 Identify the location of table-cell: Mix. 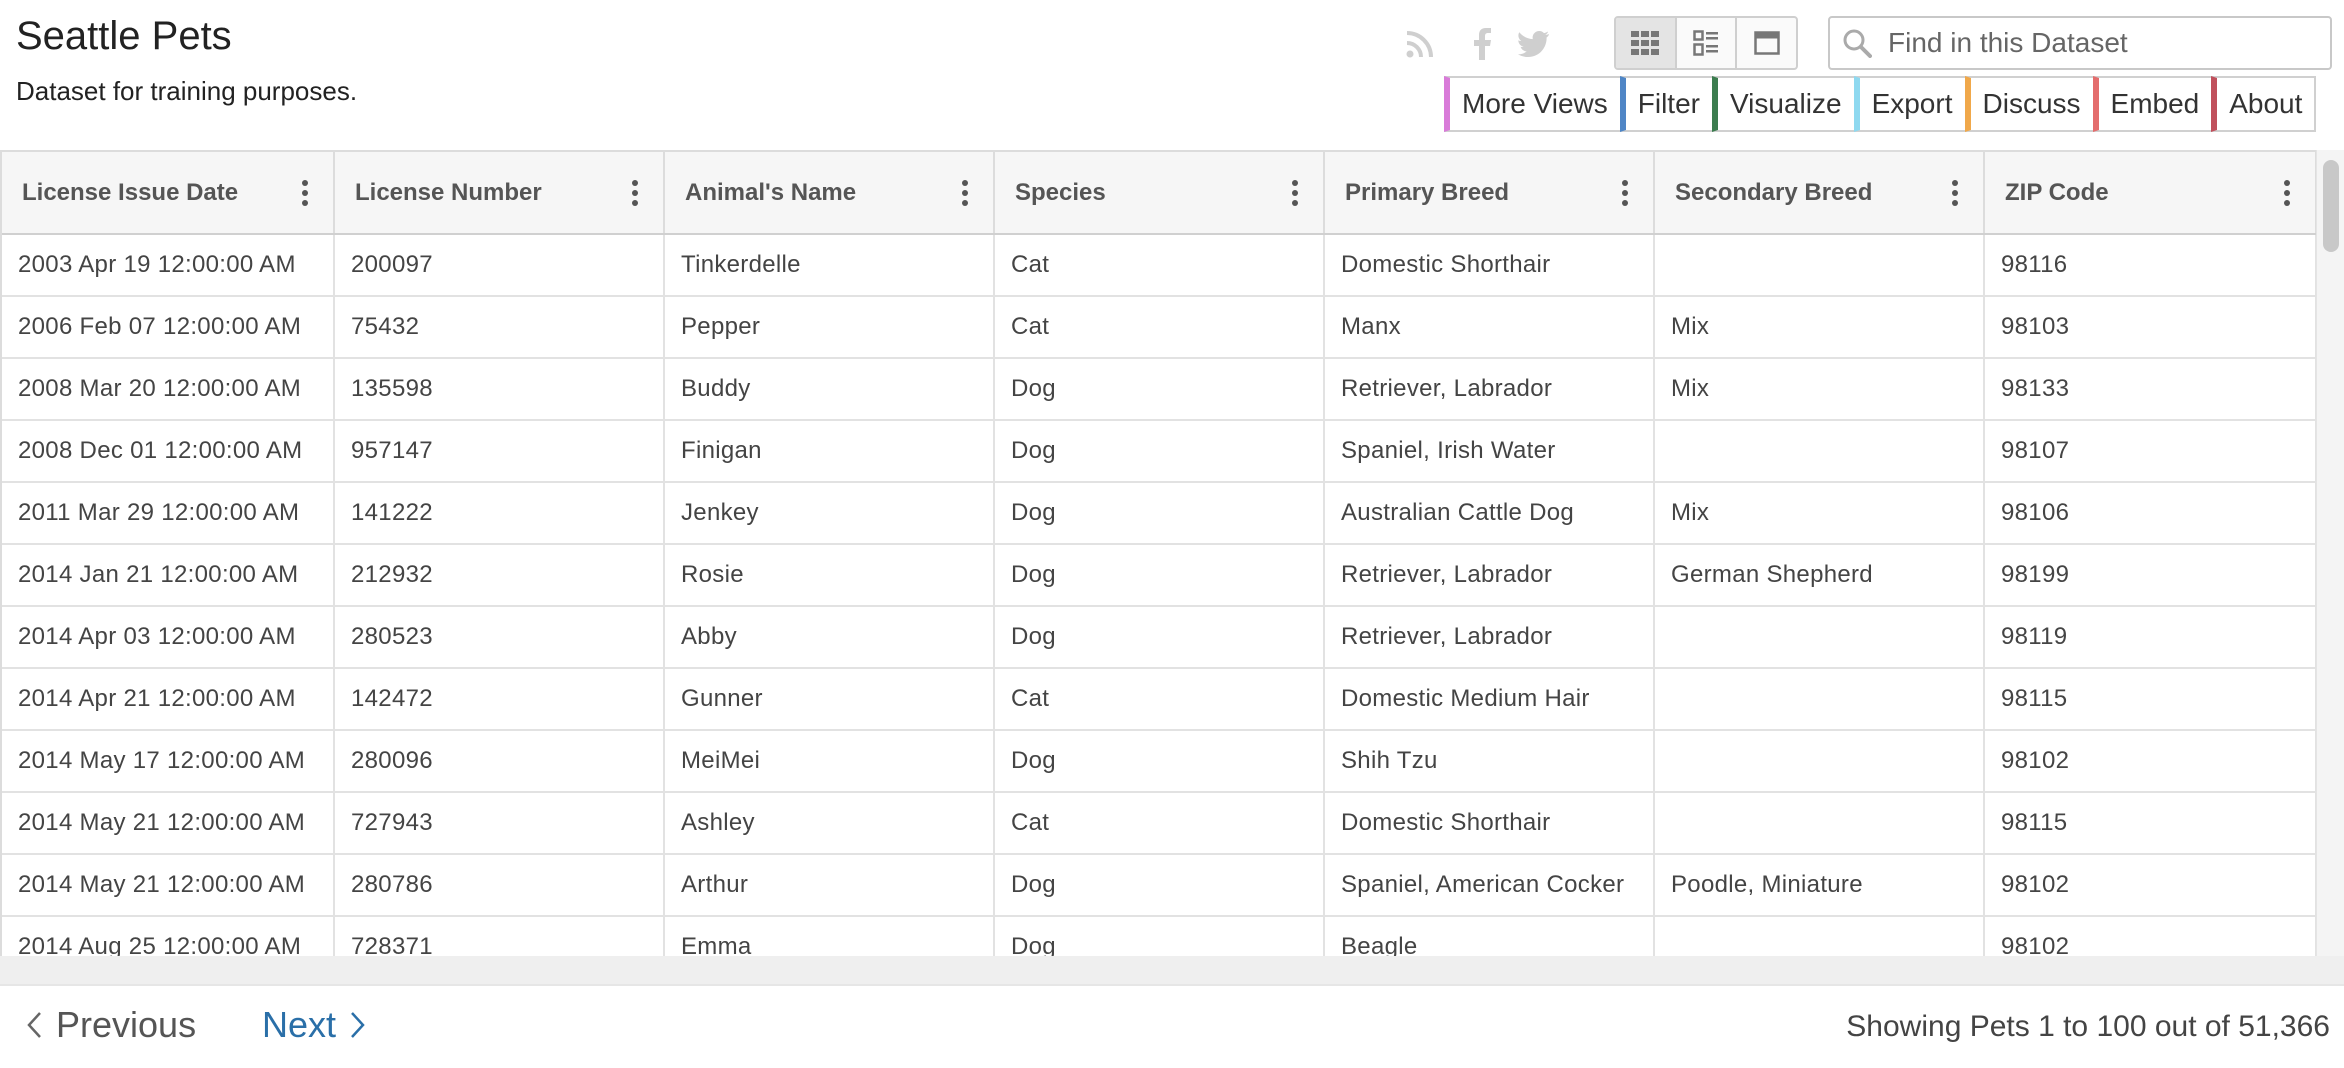
(1819, 389).